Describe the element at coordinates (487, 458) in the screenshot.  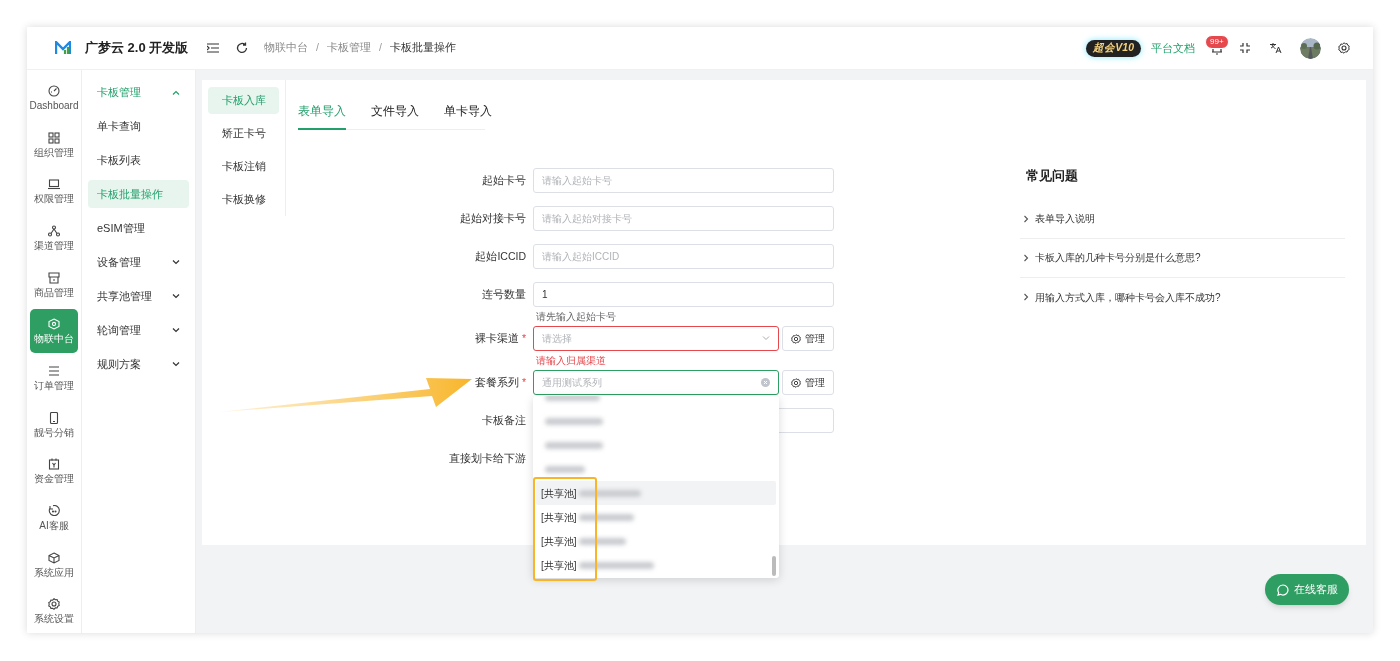
I see `field-label: 直接划卡给下游` at that location.